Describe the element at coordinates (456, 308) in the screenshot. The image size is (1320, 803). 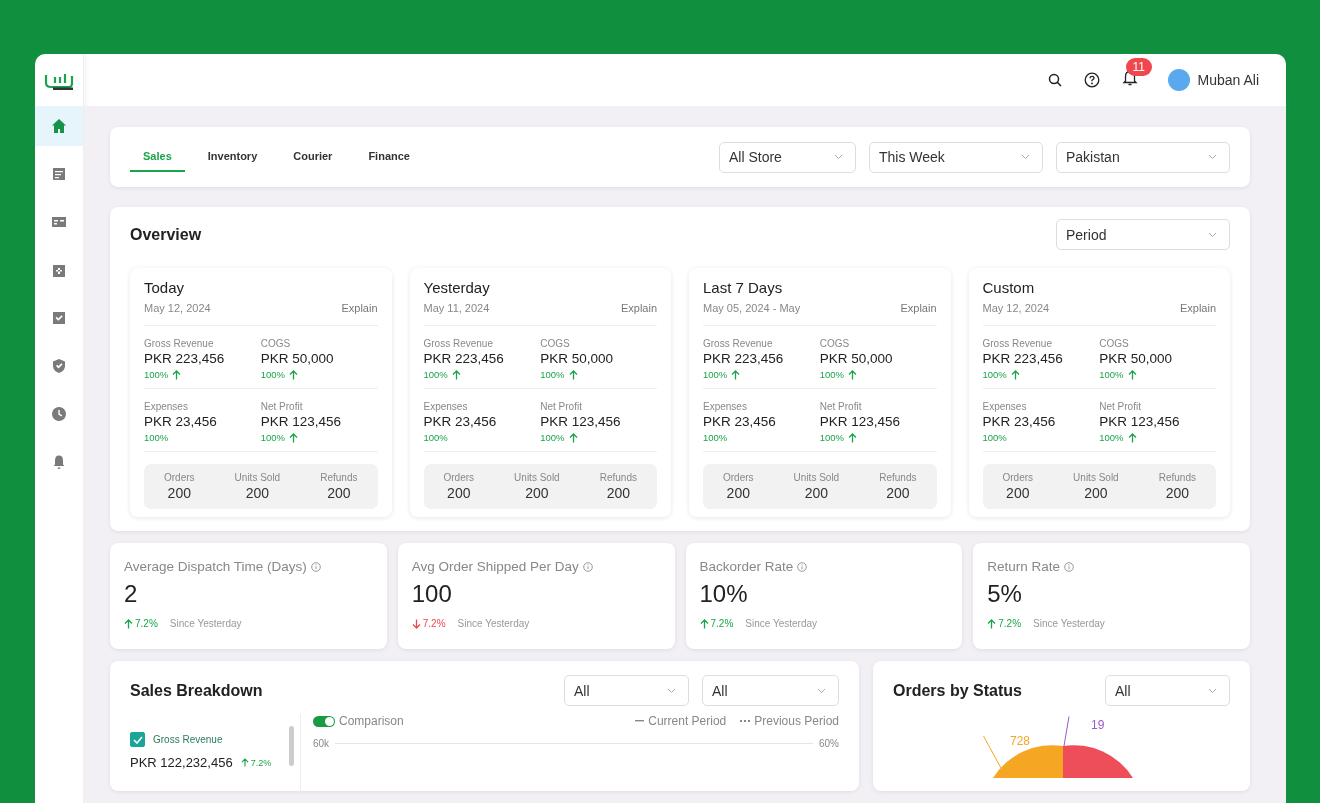
I see `card-date: May 11, 2024` at that location.